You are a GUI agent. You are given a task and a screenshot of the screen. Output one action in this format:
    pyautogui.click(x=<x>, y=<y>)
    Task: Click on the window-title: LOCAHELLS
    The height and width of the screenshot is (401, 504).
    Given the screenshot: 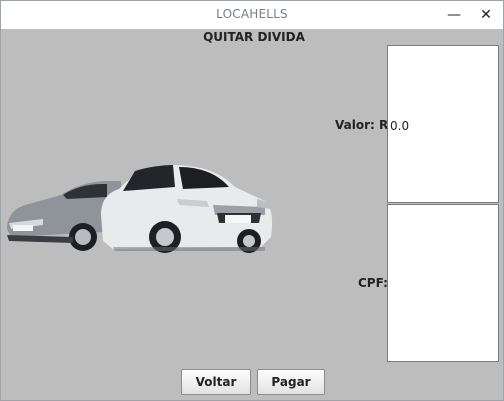 What is the action you would take?
    pyautogui.click(x=252, y=14)
    